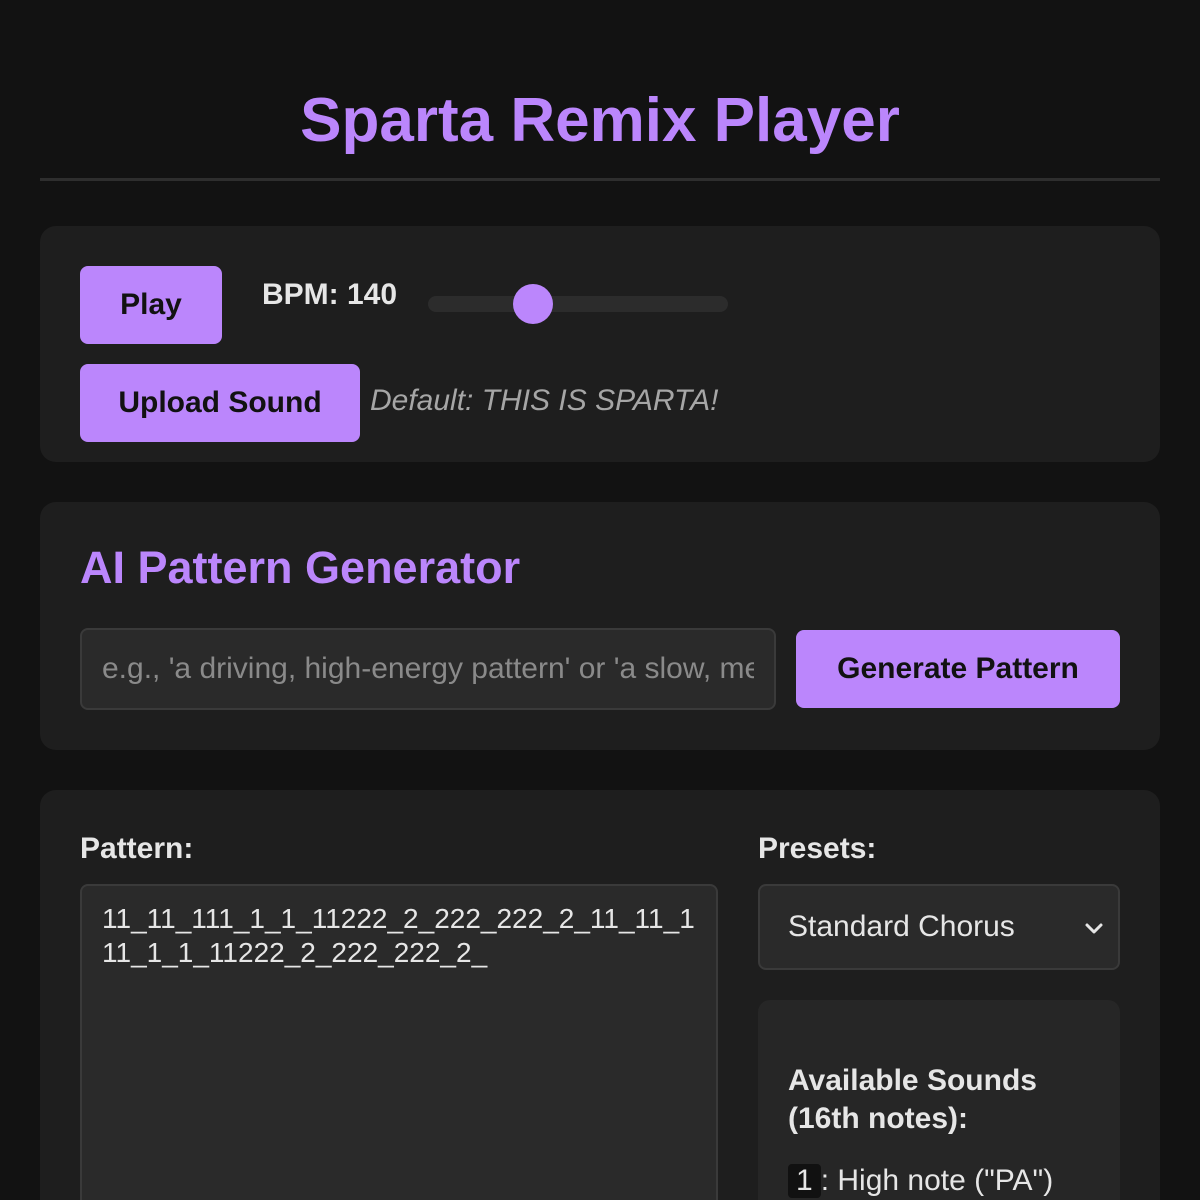 The width and height of the screenshot is (1200, 1200). Describe the element at coordinates (958, 669) in the screenshot. I see `generate-pattern-button: Generate Pattern` at that location.